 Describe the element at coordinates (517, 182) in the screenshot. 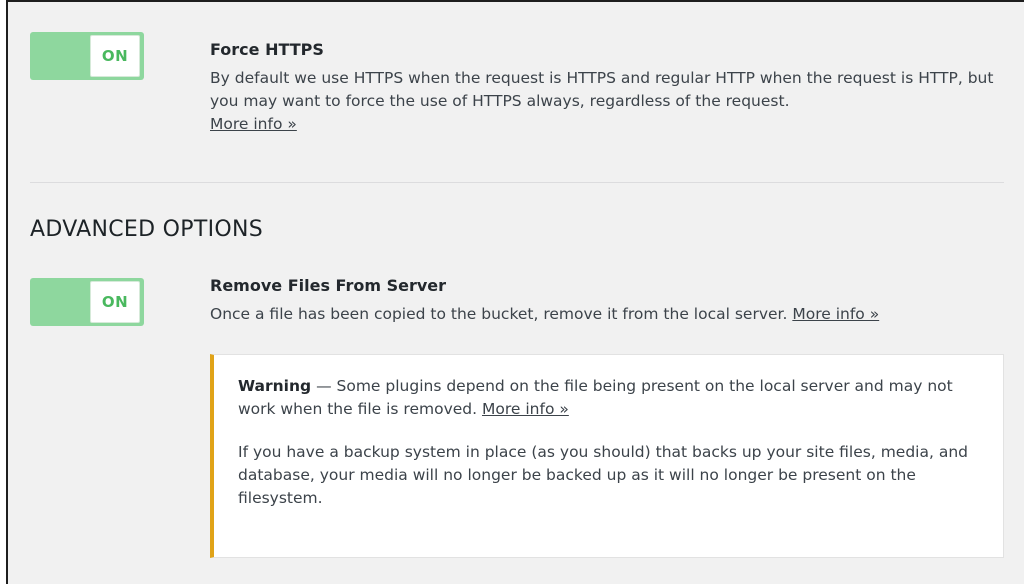

I see `section-divider` at that location.